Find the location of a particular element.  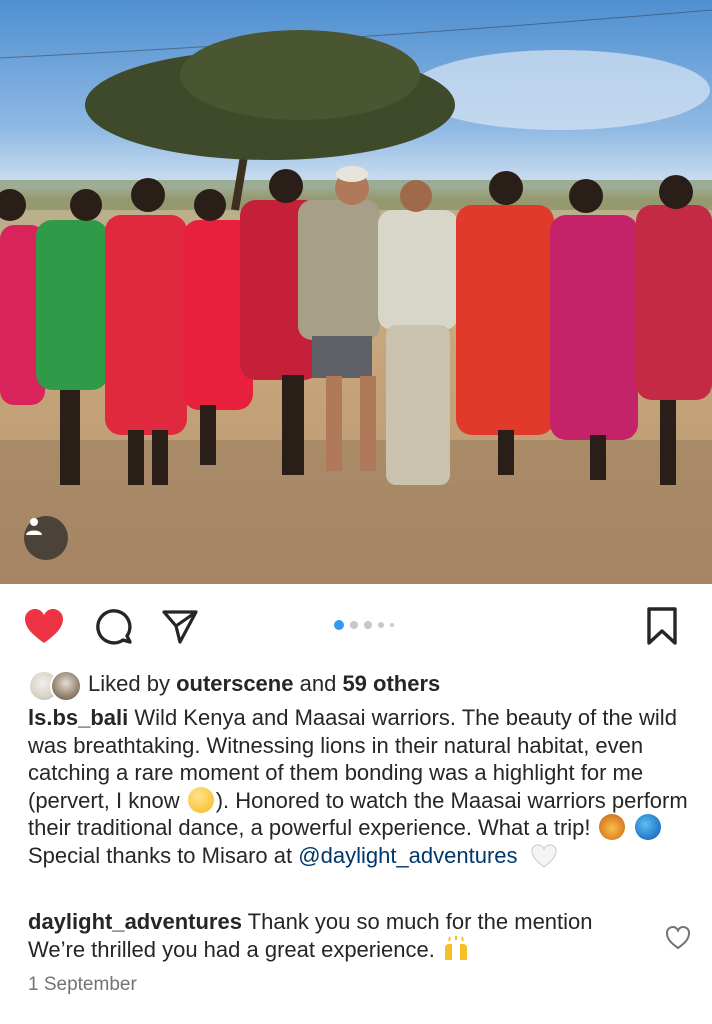

liker-avatars is located at coordinates (57, 685).